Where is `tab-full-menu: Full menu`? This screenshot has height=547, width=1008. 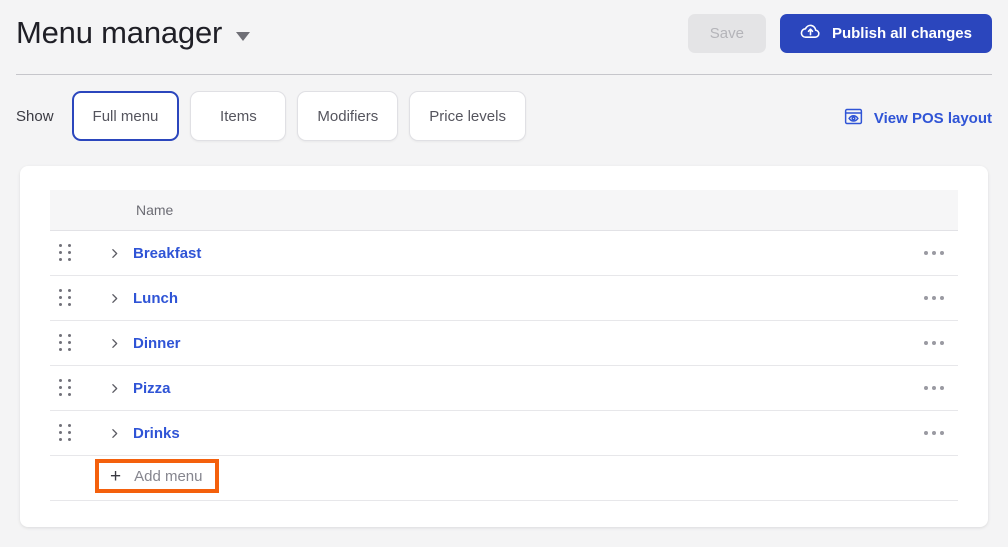
tab-full-menu: Full menu is located at coordinates (125, 116).